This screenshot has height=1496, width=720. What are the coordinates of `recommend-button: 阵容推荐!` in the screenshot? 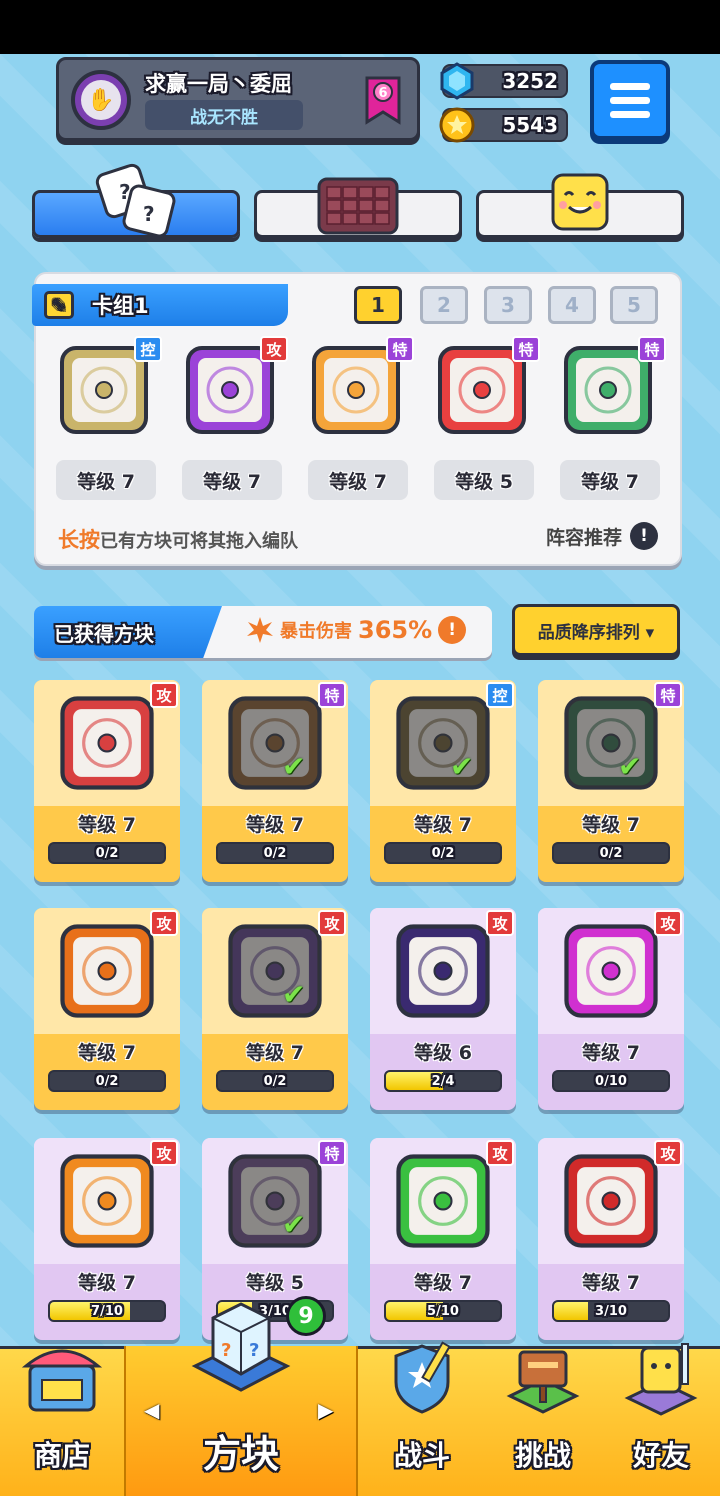 It's located at (602, 536).